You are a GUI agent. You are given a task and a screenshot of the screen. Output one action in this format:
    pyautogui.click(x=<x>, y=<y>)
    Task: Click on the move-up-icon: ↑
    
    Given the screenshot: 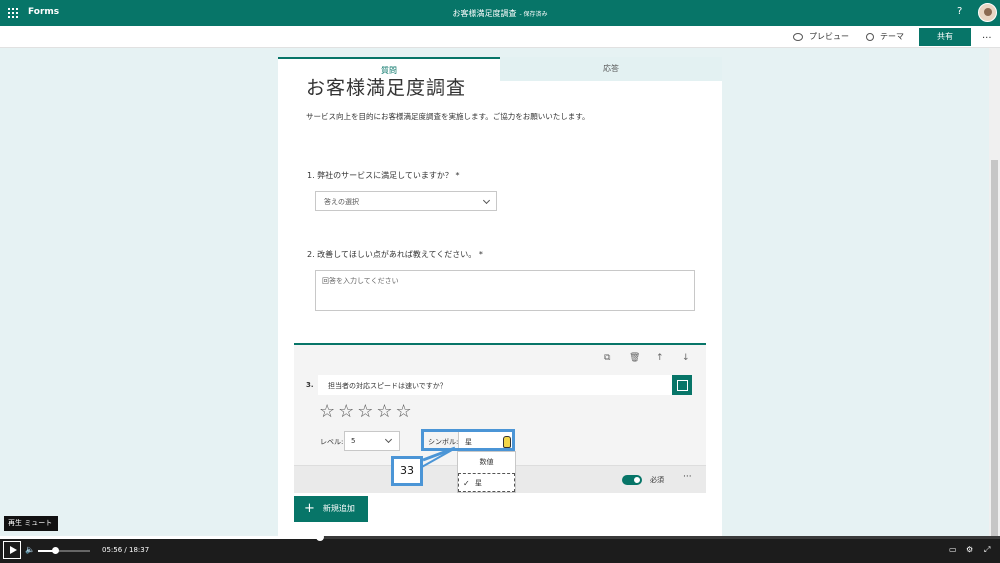 What is the action you would take?
    pyautogui.click(x=660, y=358)
    